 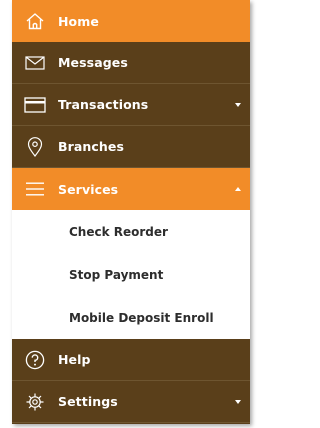 I want to click on menu-label-transactions: Transactions, so click(x=103, y=104).